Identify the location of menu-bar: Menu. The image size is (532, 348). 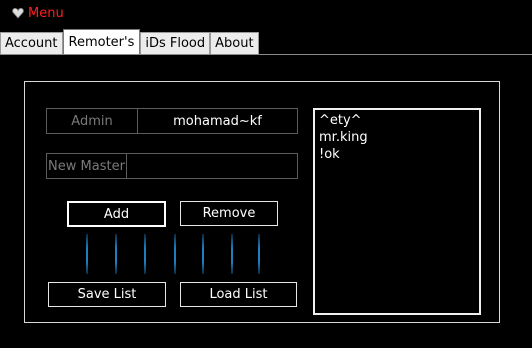
(38, 13).